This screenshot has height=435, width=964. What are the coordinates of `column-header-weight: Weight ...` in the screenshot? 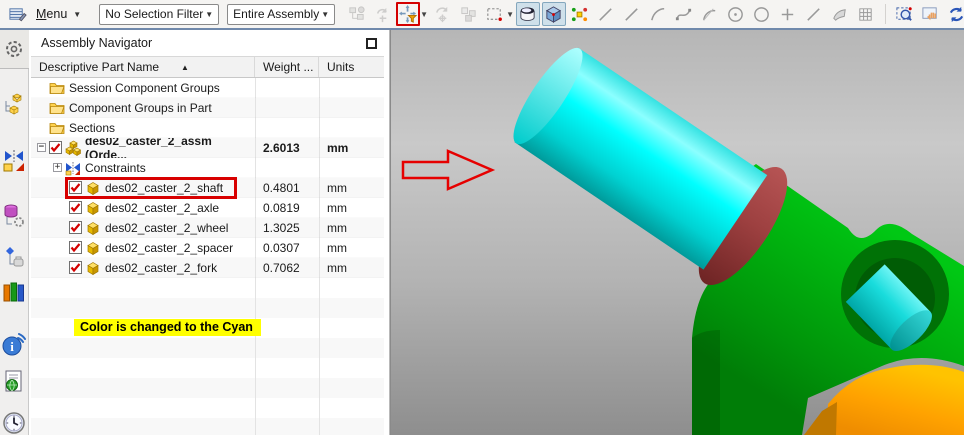 It's located at (287, 67).